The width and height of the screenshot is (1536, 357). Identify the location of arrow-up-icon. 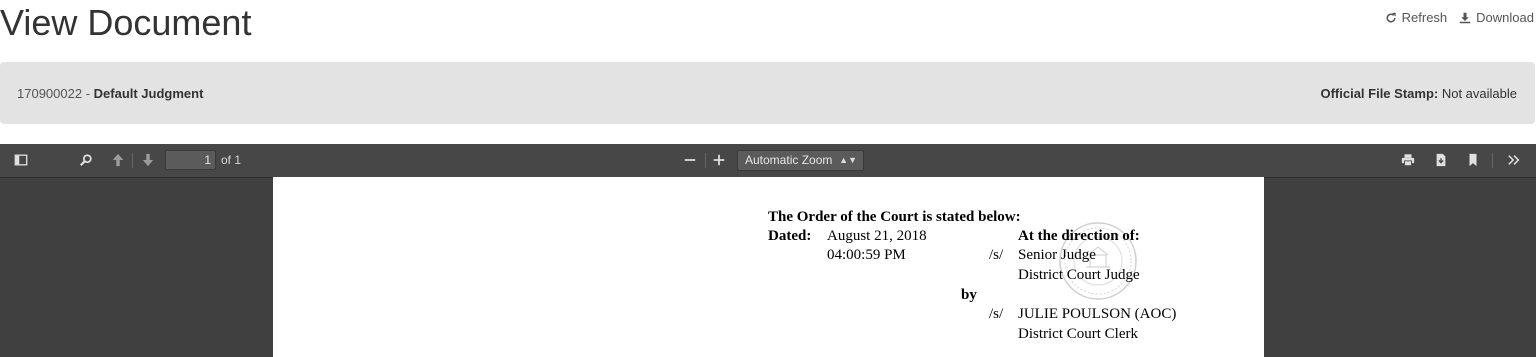
(118, 160).